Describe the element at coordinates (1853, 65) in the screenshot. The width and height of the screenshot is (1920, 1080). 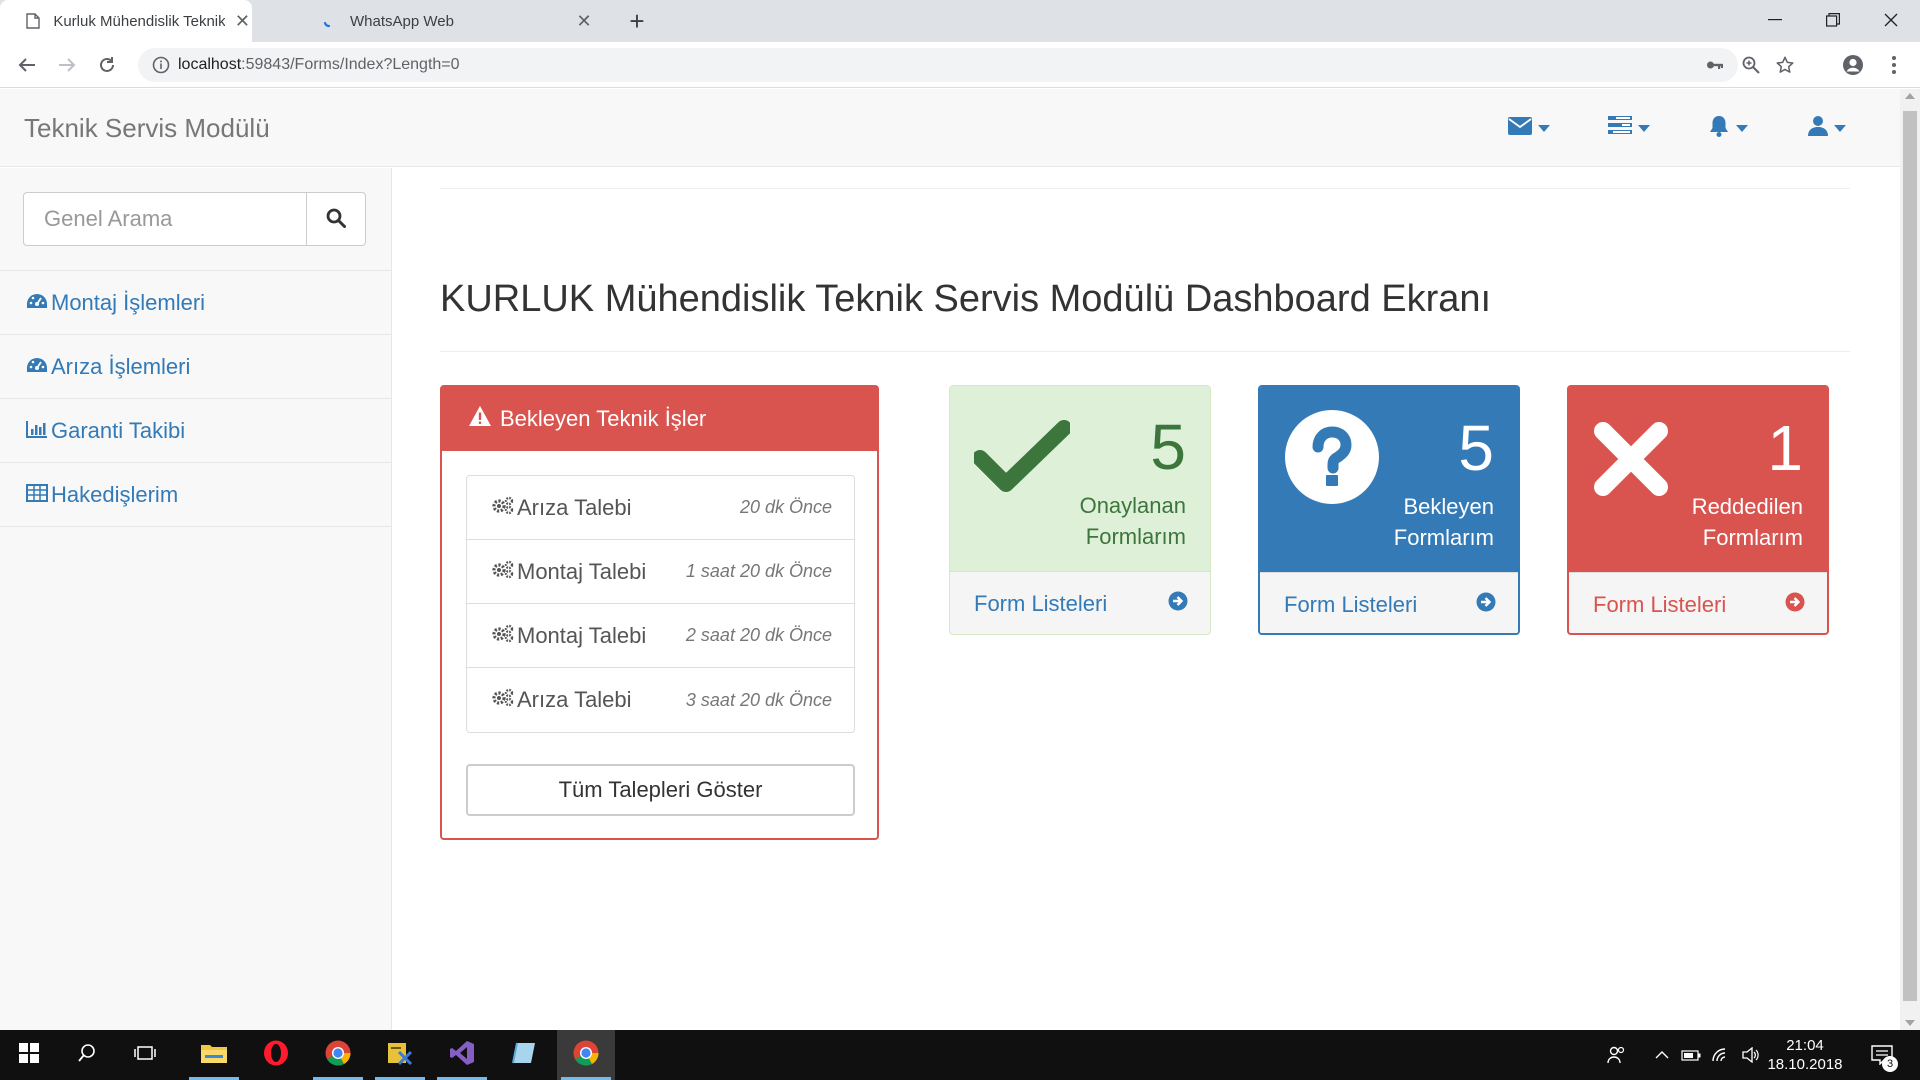
I see `profile-icon` at that location.